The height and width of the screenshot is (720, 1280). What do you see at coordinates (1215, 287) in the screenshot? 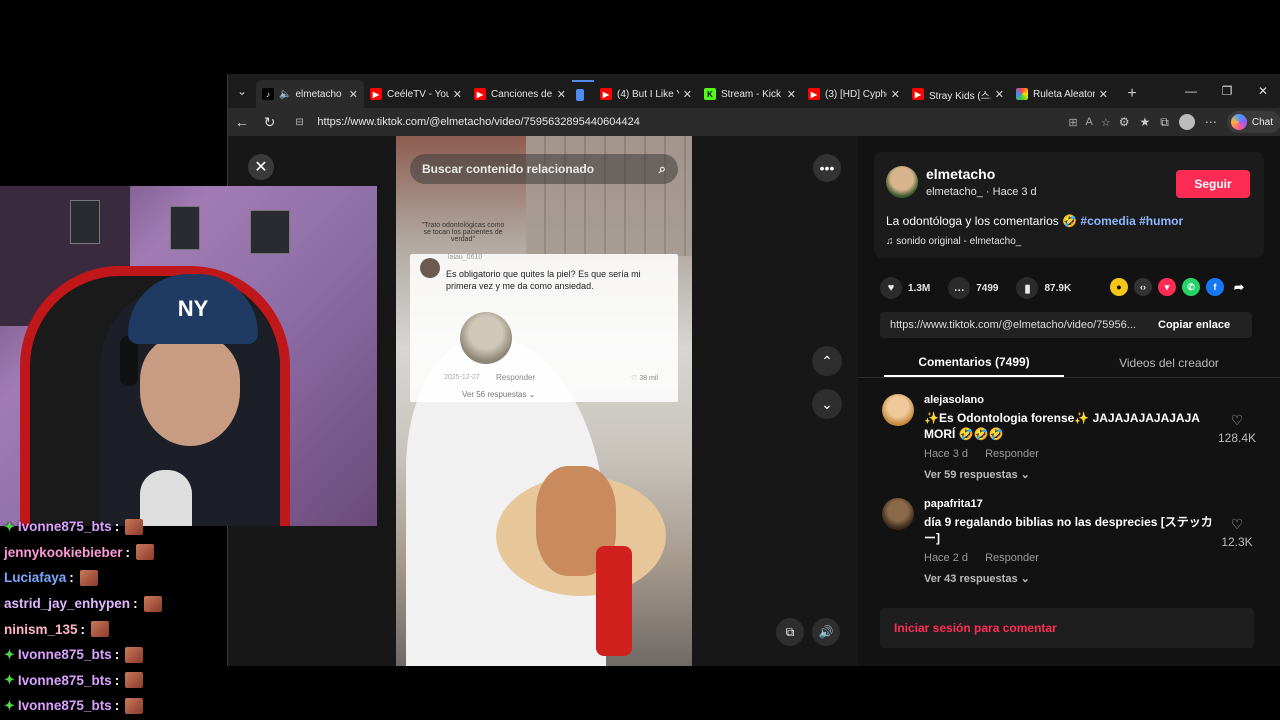
I see `facebook-icon: f` at bounding box center [1215, 287].